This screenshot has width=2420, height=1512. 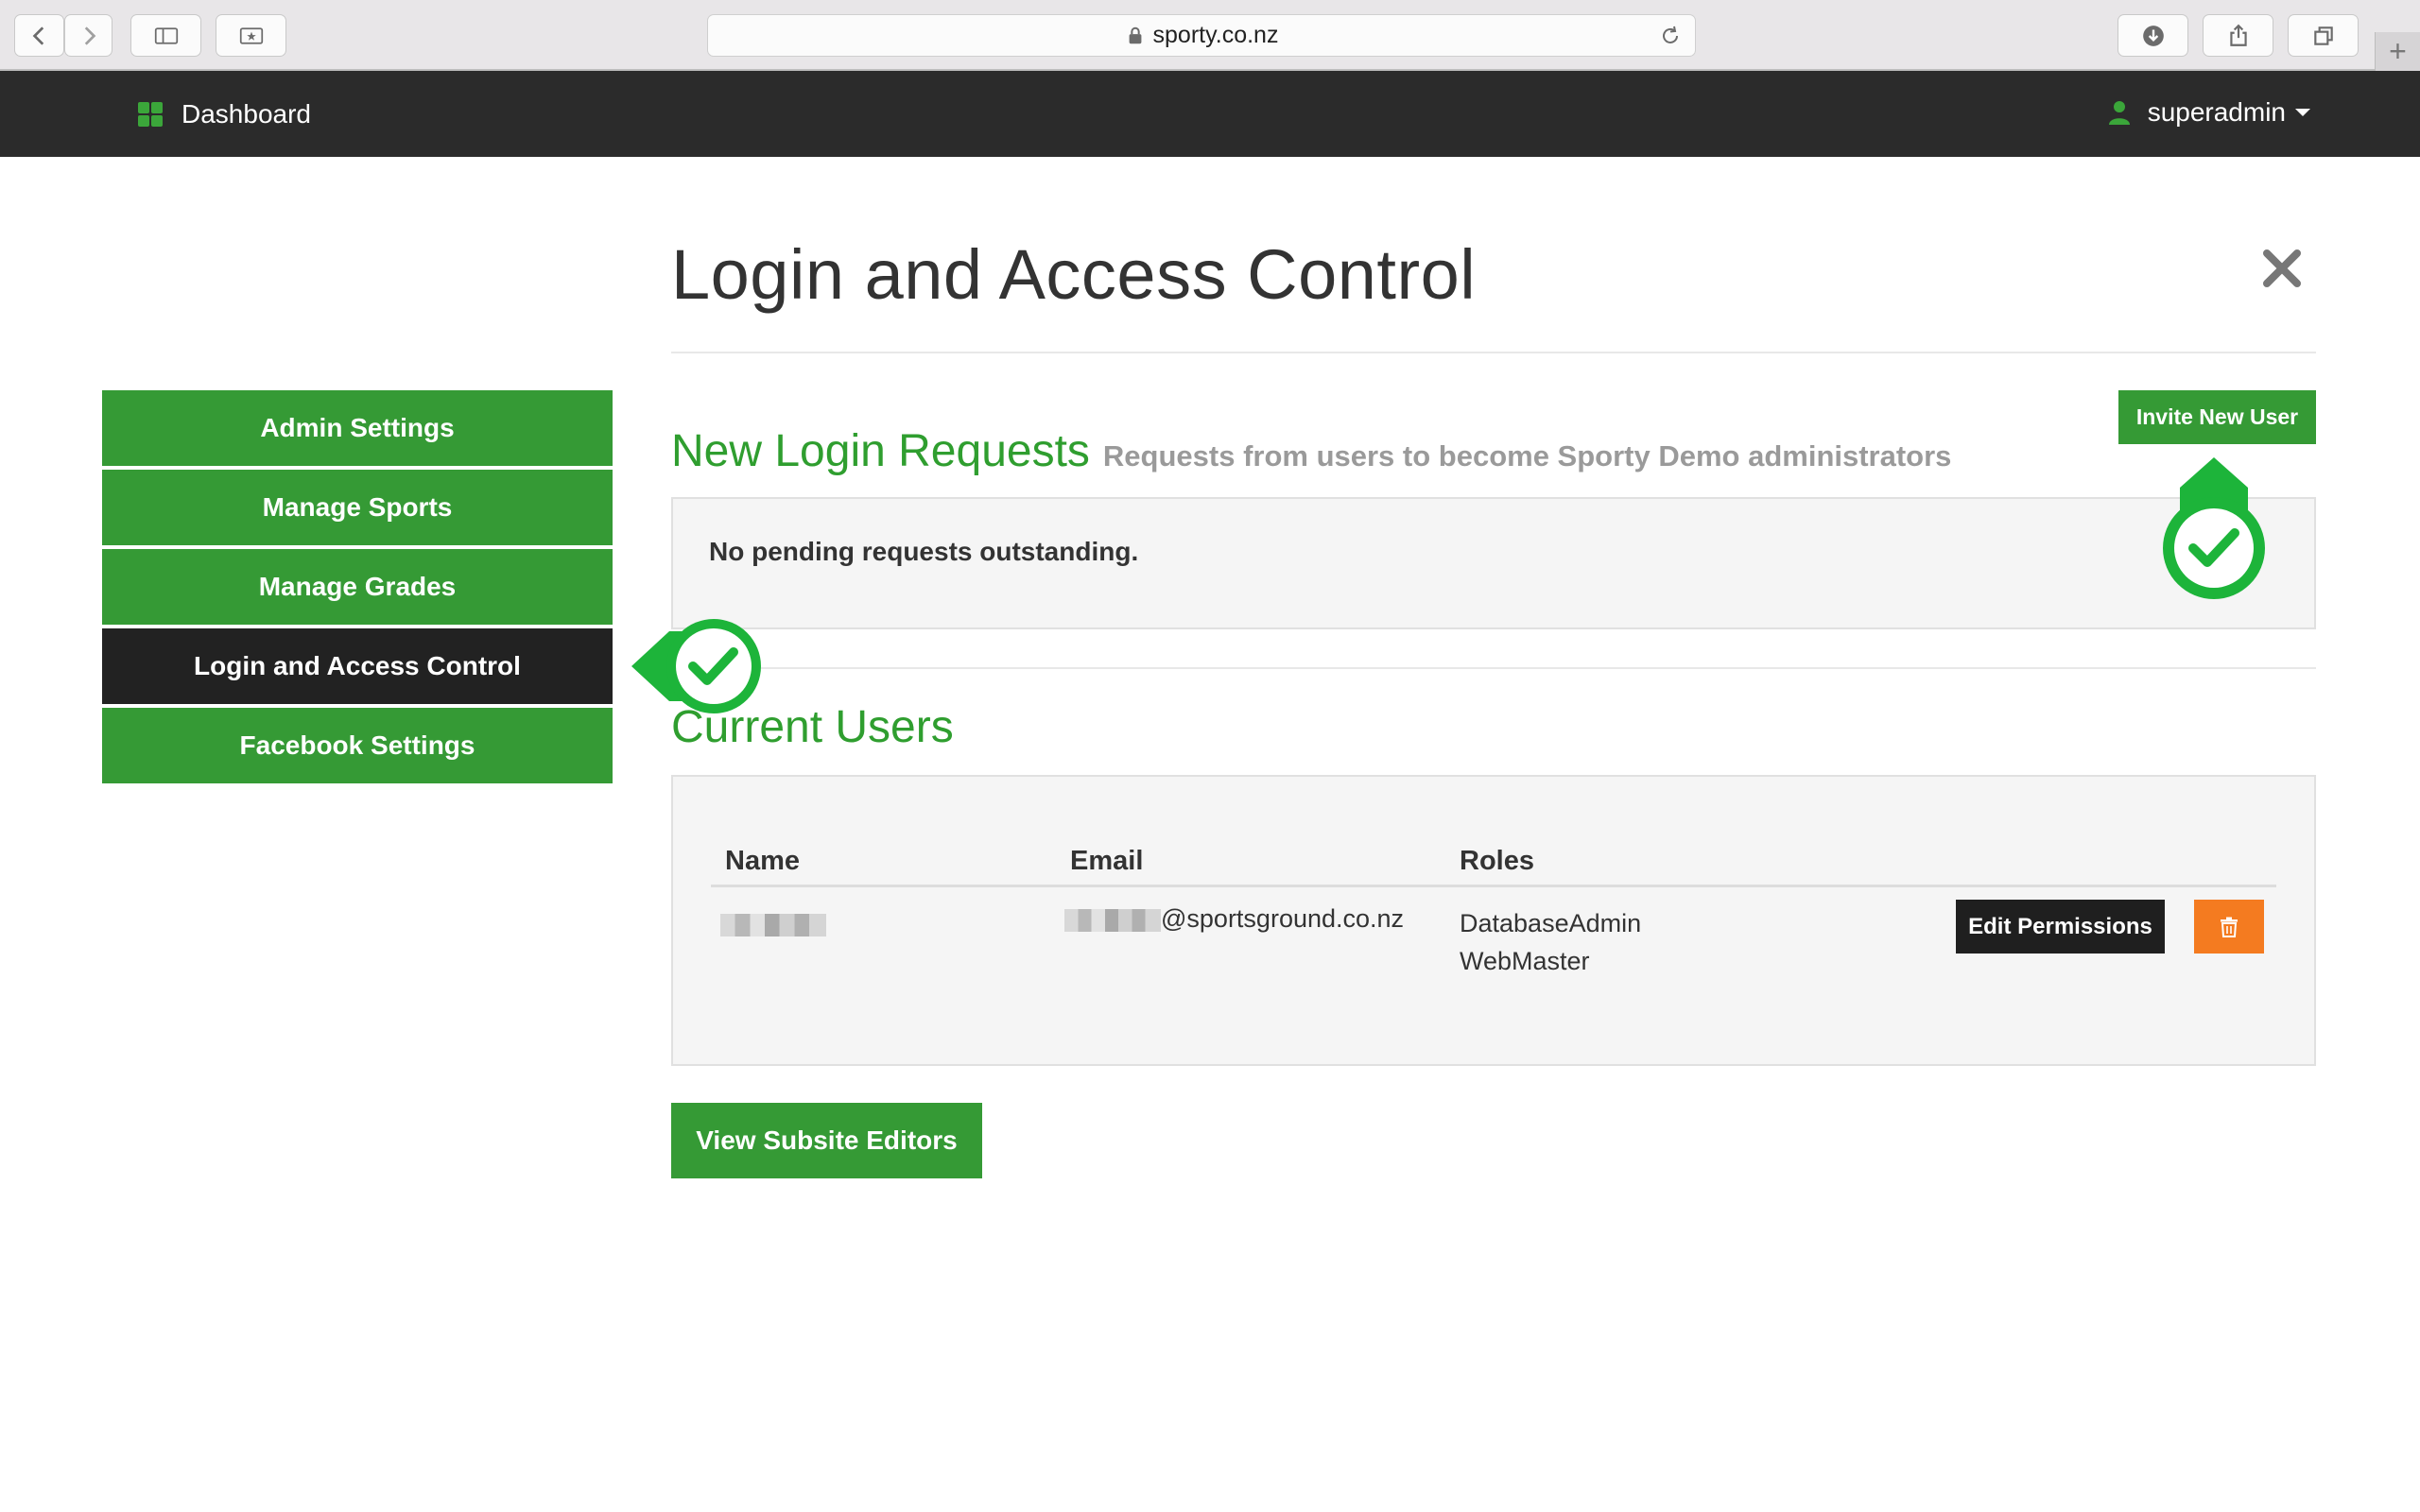 I want to click on pending-requests-panel: No pending requests outstanding., so click(x=1494, y=563).